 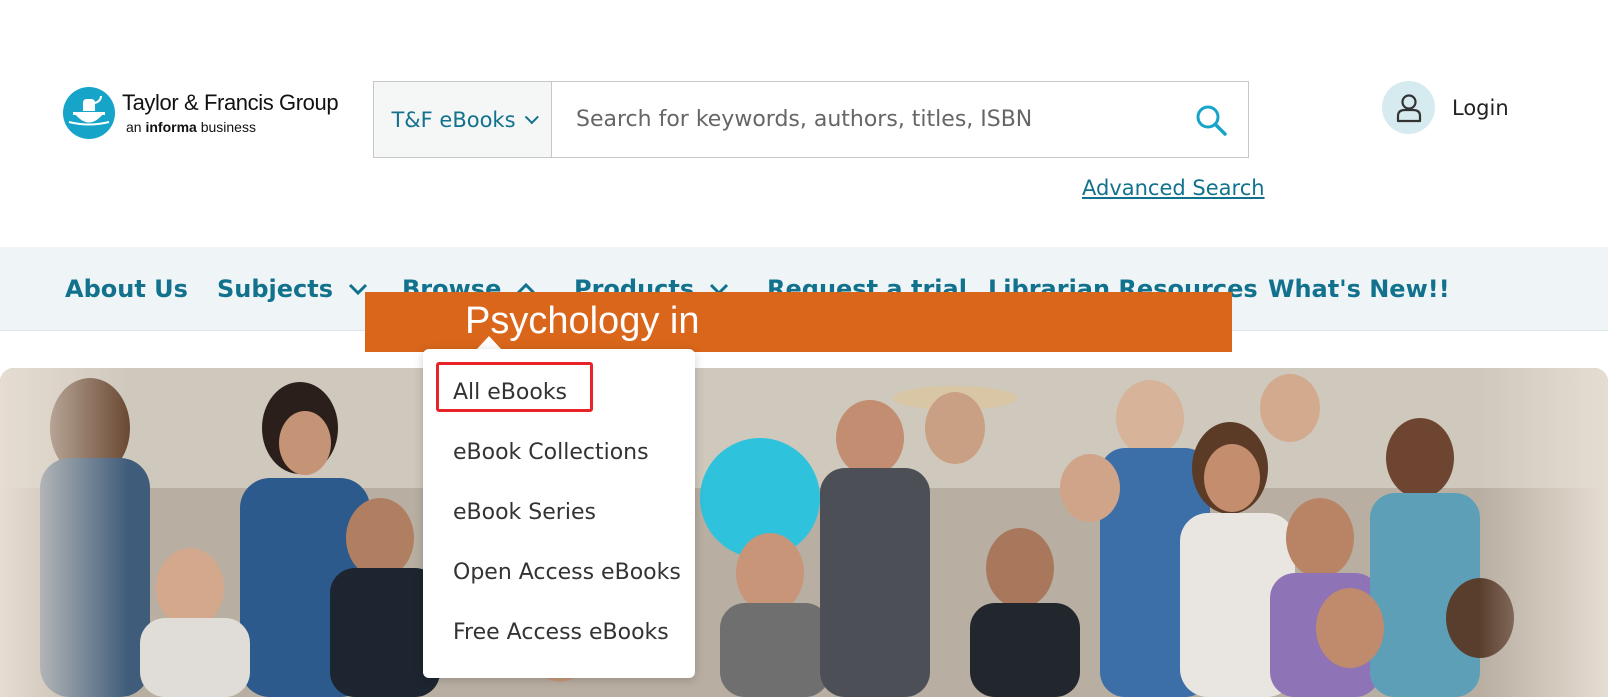 I want to click on search-icon, so click(x=1211, y=120).